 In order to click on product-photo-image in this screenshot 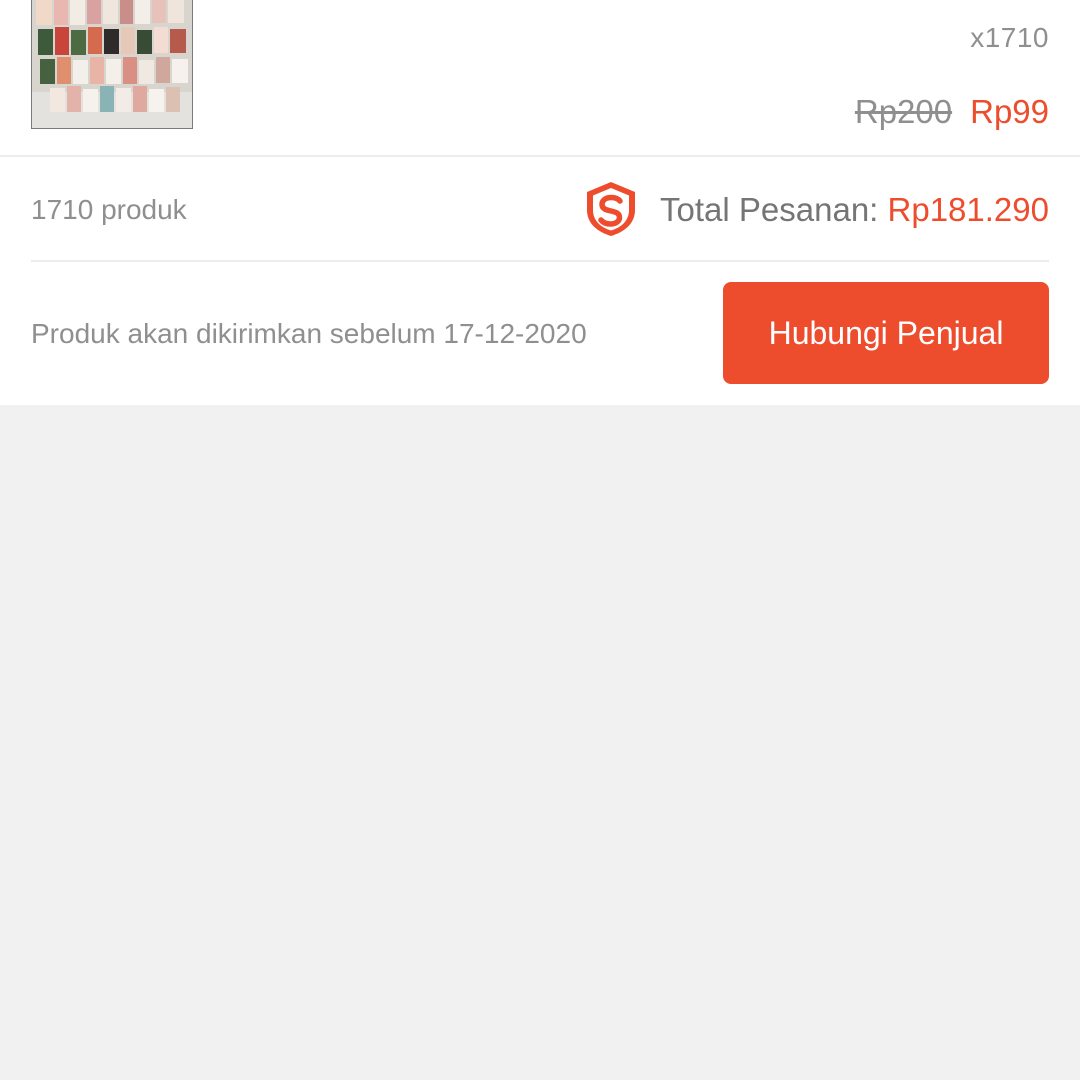, I will do `click(112, 64)`.